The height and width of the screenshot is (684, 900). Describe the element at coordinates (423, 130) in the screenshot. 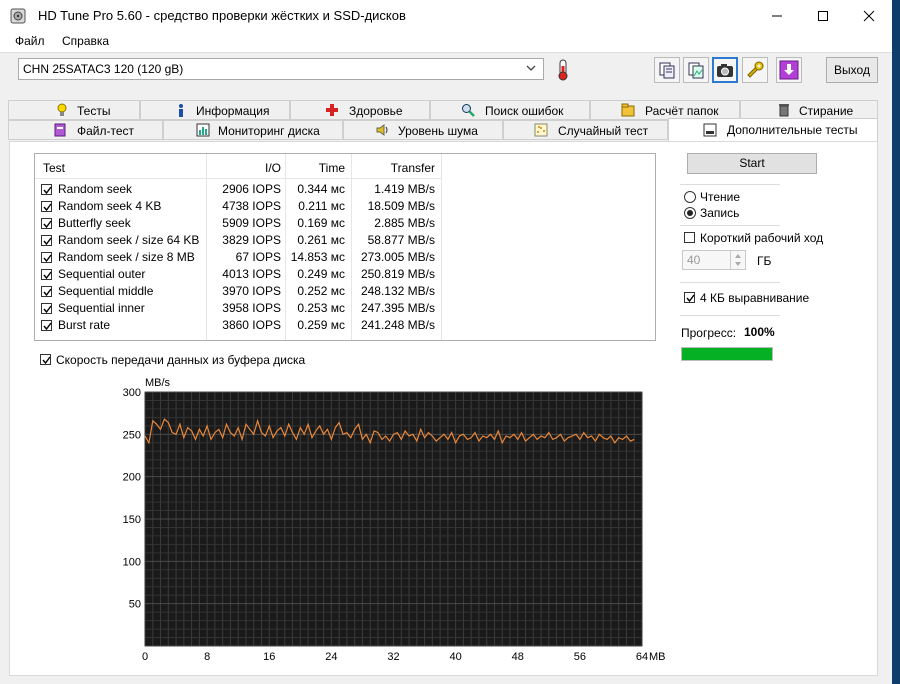

I see `tab-aam: Уровень шума` at that location.